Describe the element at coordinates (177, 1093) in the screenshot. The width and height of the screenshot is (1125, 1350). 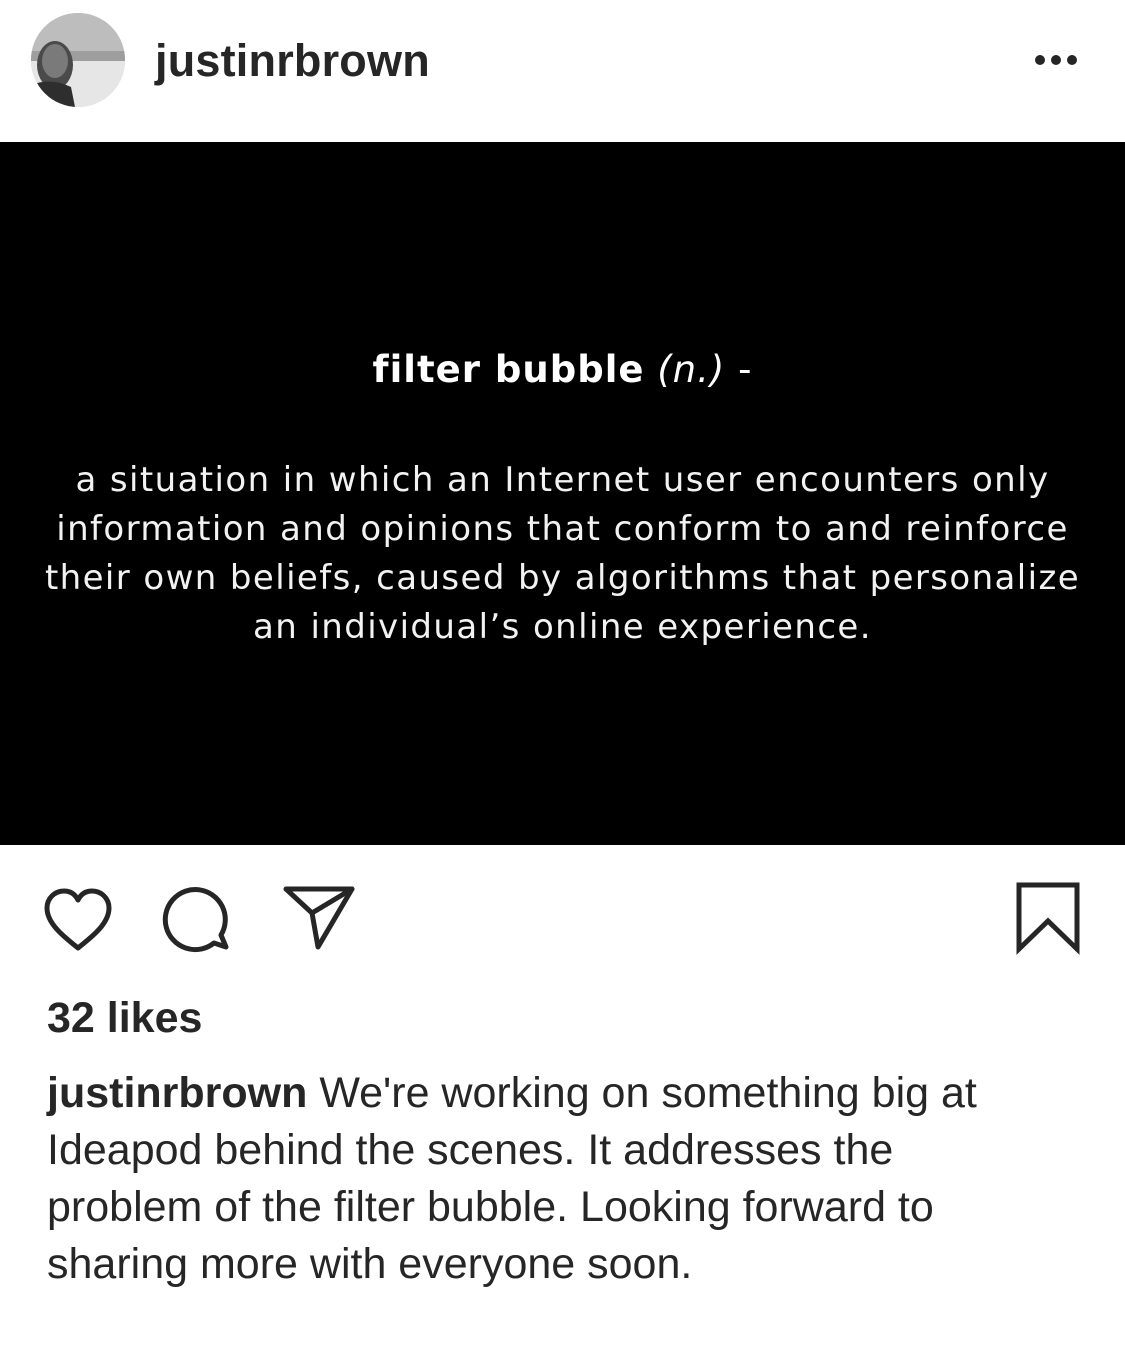
I see `caption-username: justinrbrown` at that location.